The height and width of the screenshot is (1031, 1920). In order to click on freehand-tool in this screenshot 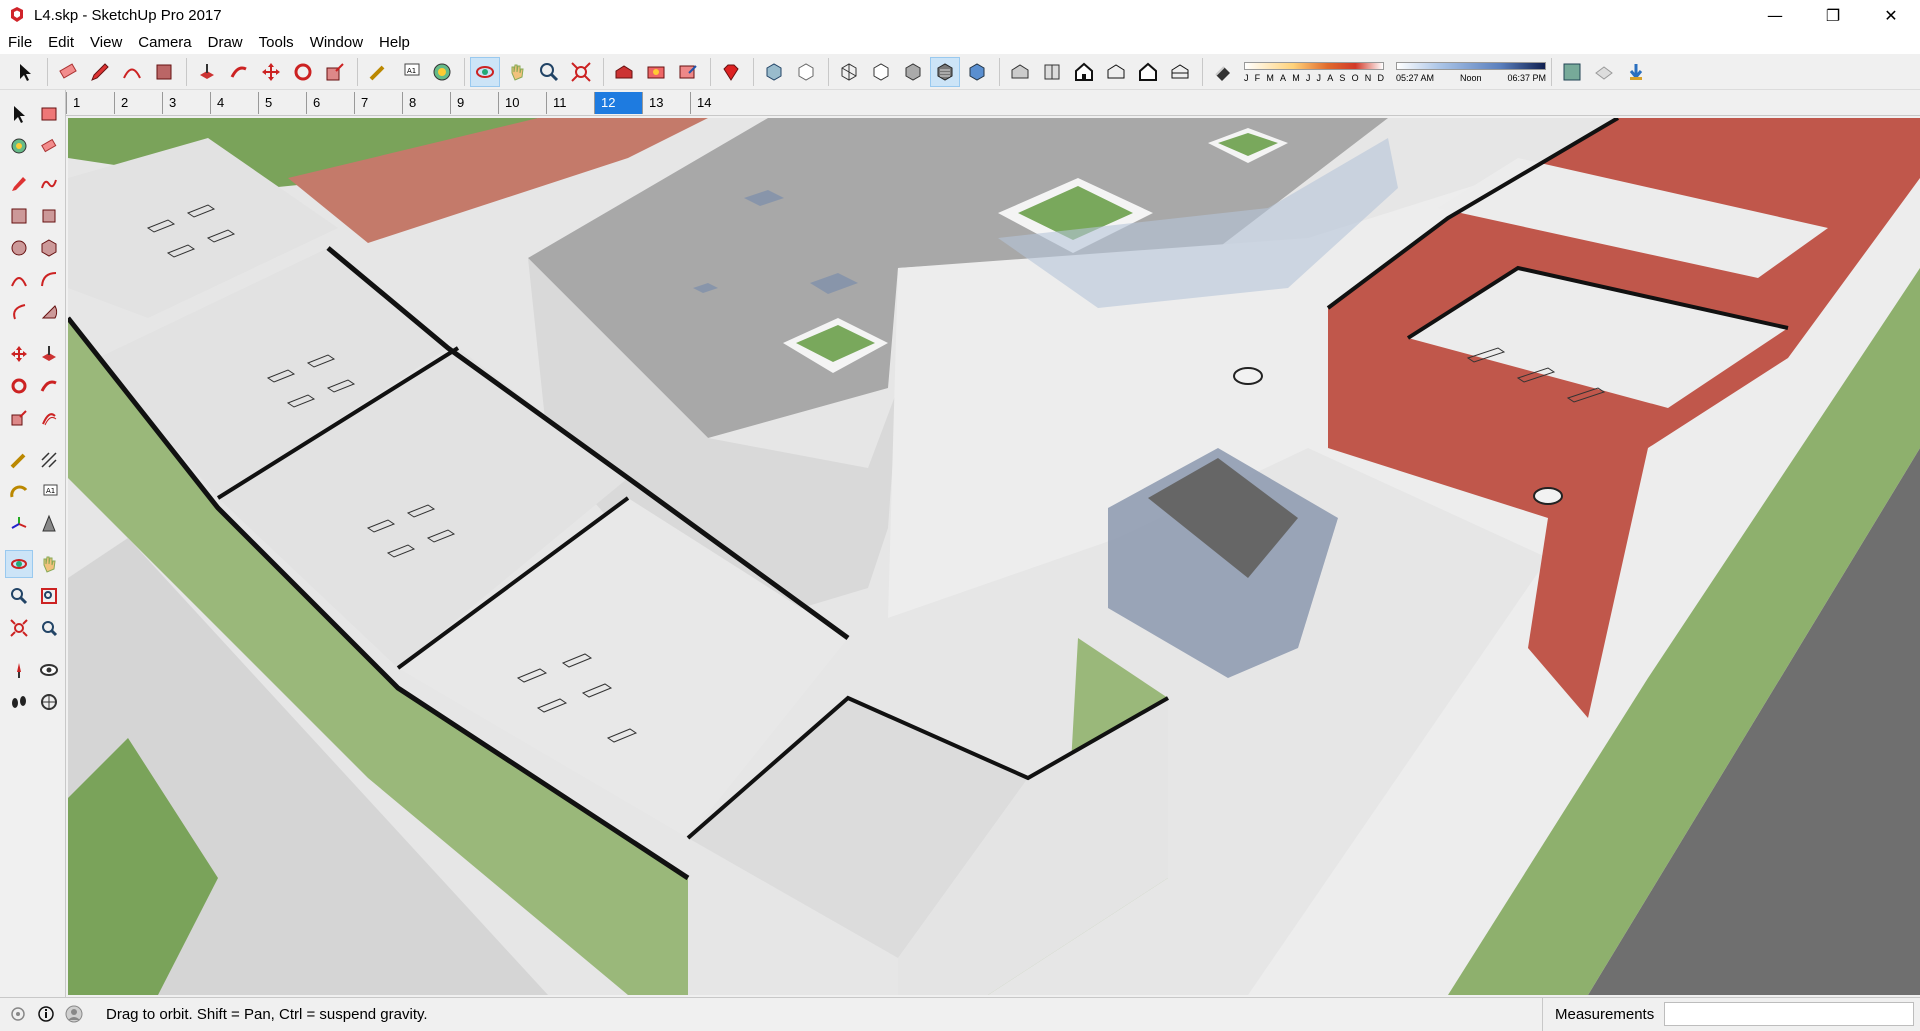, I will do `click(49, 184)`.